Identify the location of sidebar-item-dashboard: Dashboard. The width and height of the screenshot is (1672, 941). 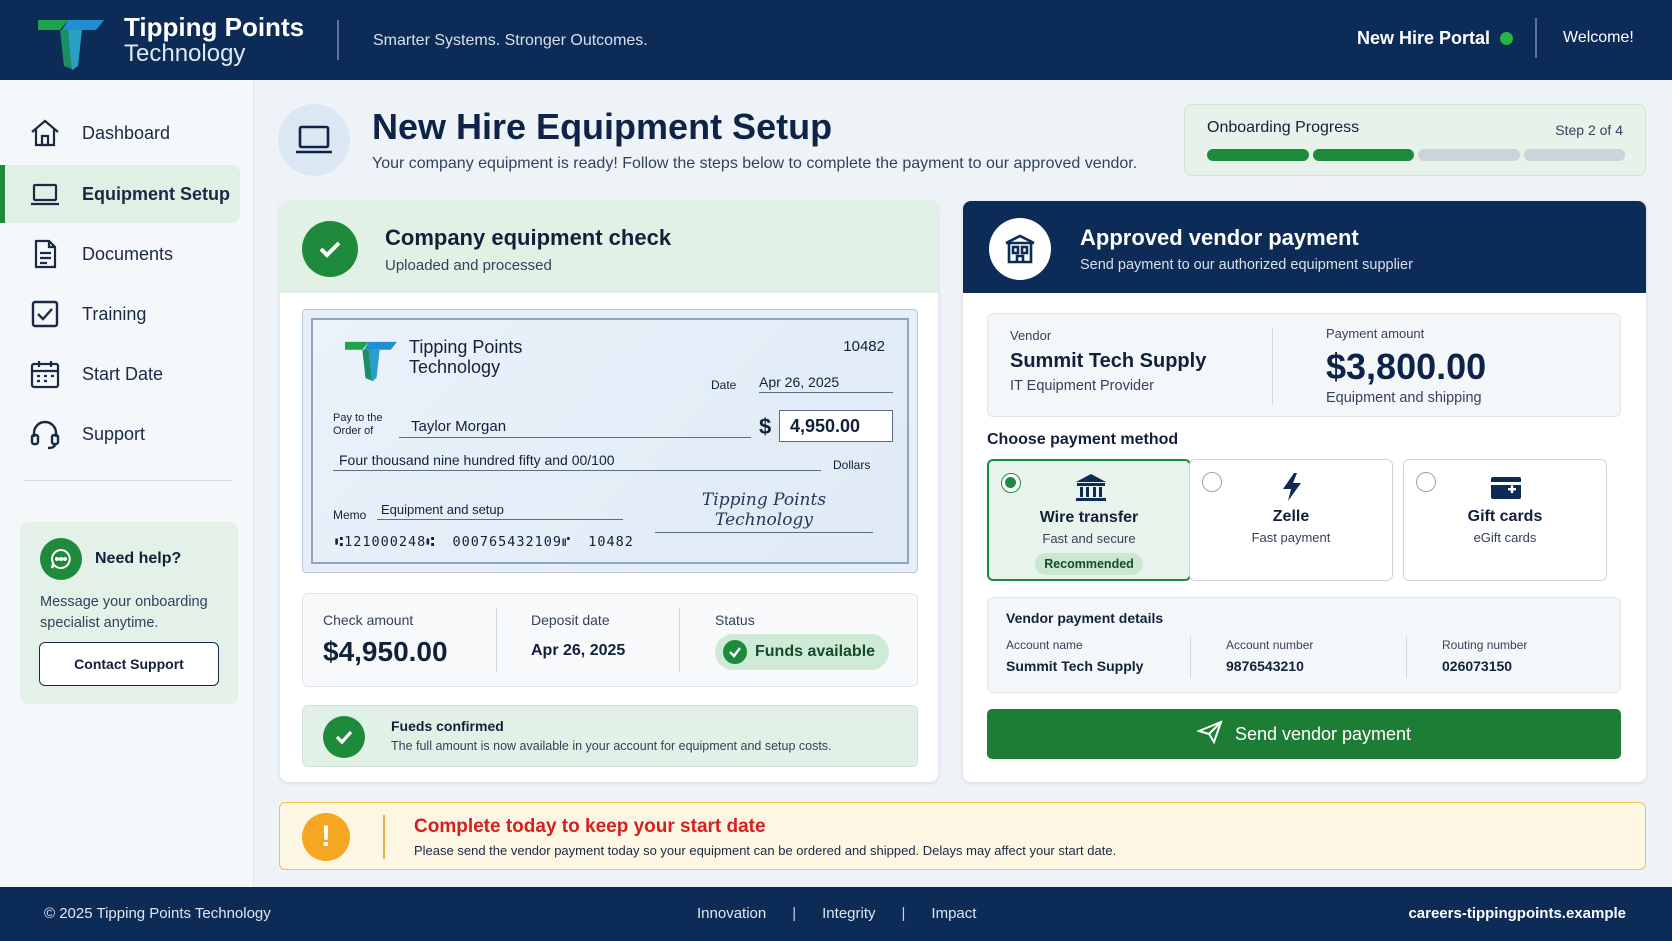
(120, 133).